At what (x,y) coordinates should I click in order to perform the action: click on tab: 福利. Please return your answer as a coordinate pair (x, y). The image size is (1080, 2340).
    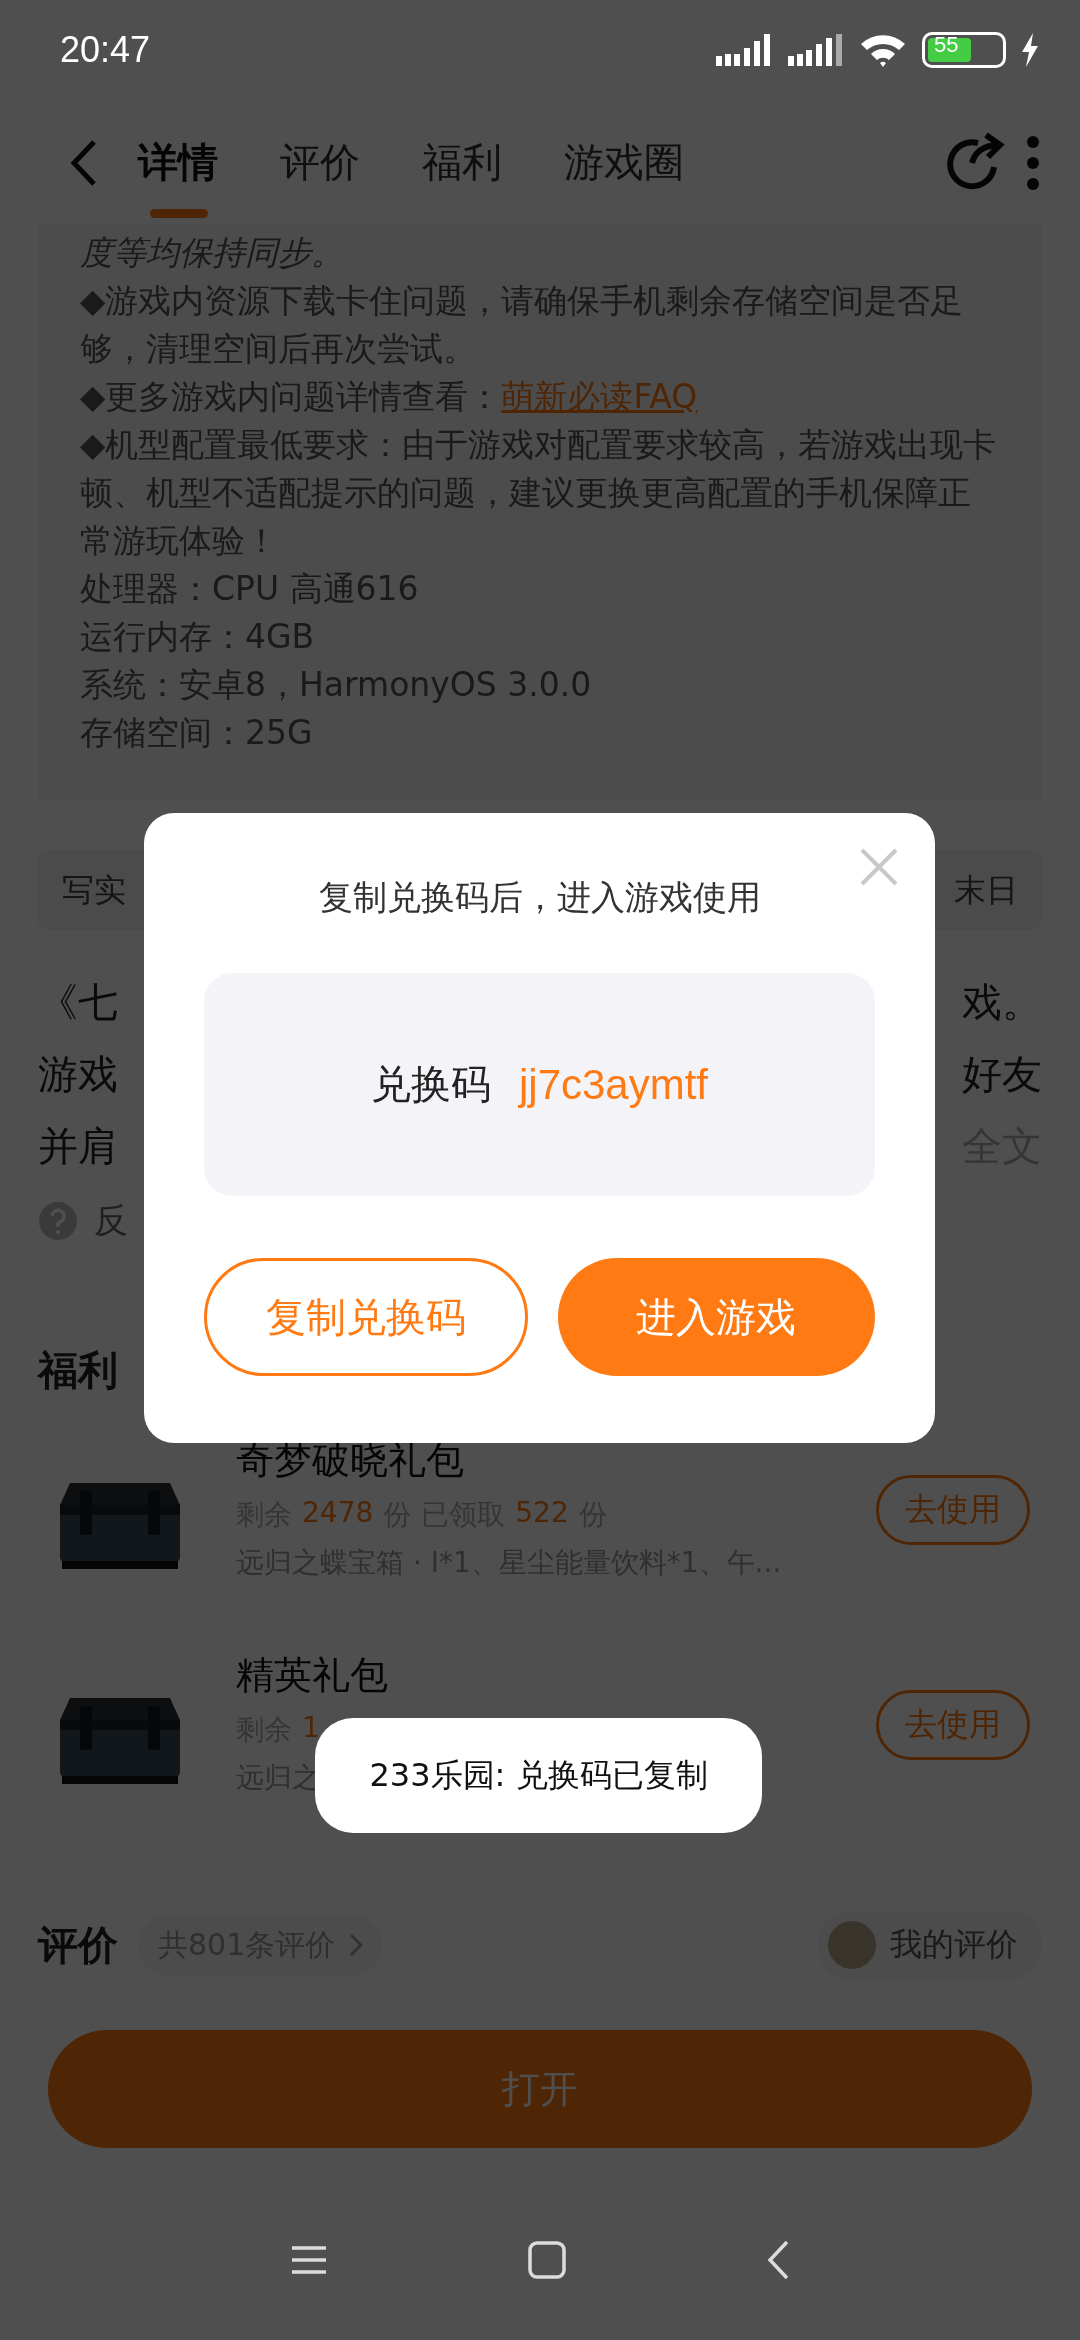
    Looking at the image, I should click on (462, 162).